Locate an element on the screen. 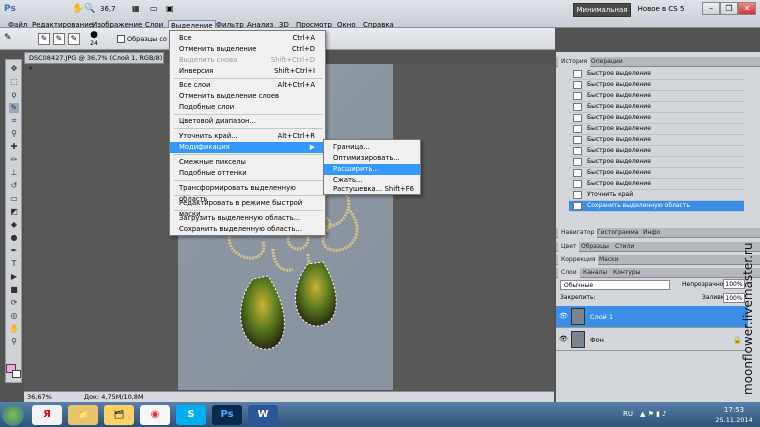 Image resolution: width=760 pixels, height=427 pixels. quick-select-tool-icon: ✎ is located at coordinates (10, 39).